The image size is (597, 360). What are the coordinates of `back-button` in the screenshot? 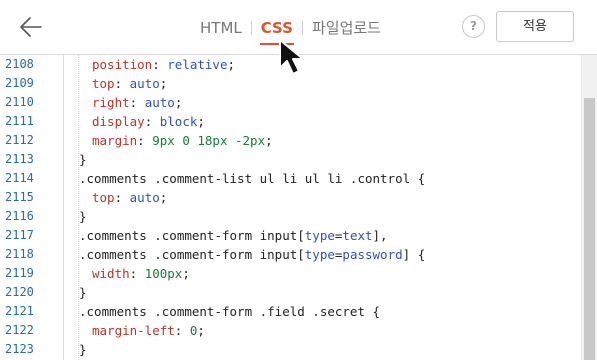 It's located at (31, 27).